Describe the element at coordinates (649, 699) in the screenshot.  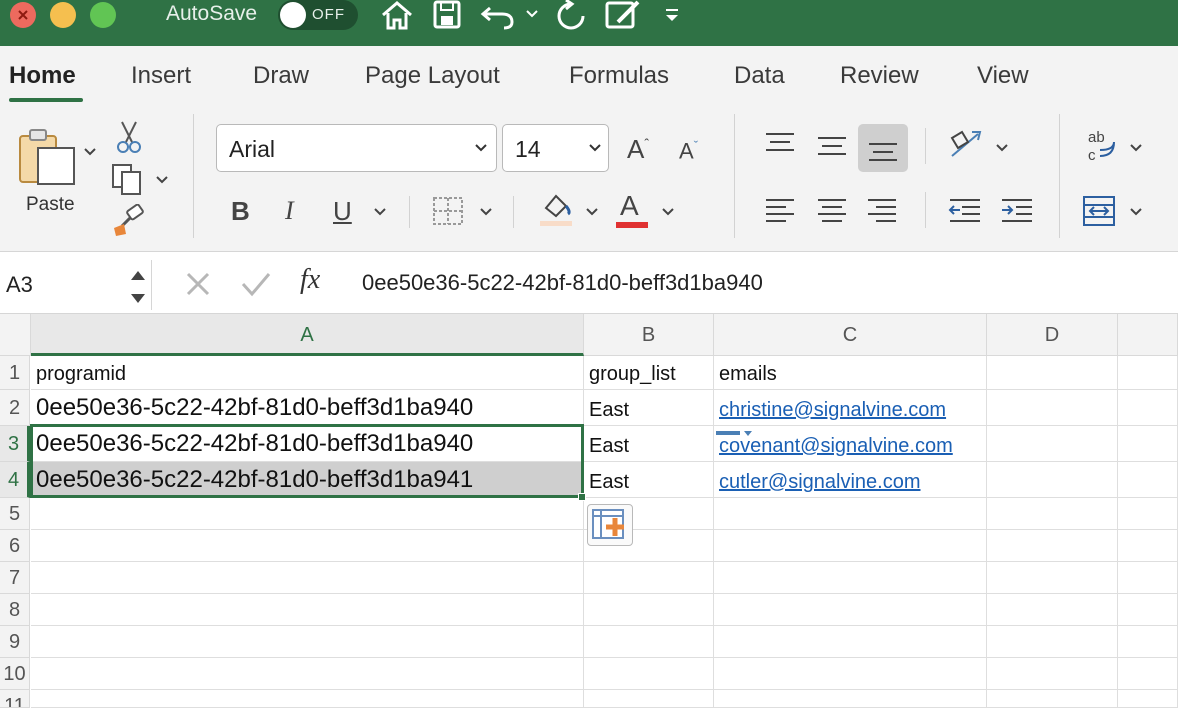
I see `cell-b11` at that location.